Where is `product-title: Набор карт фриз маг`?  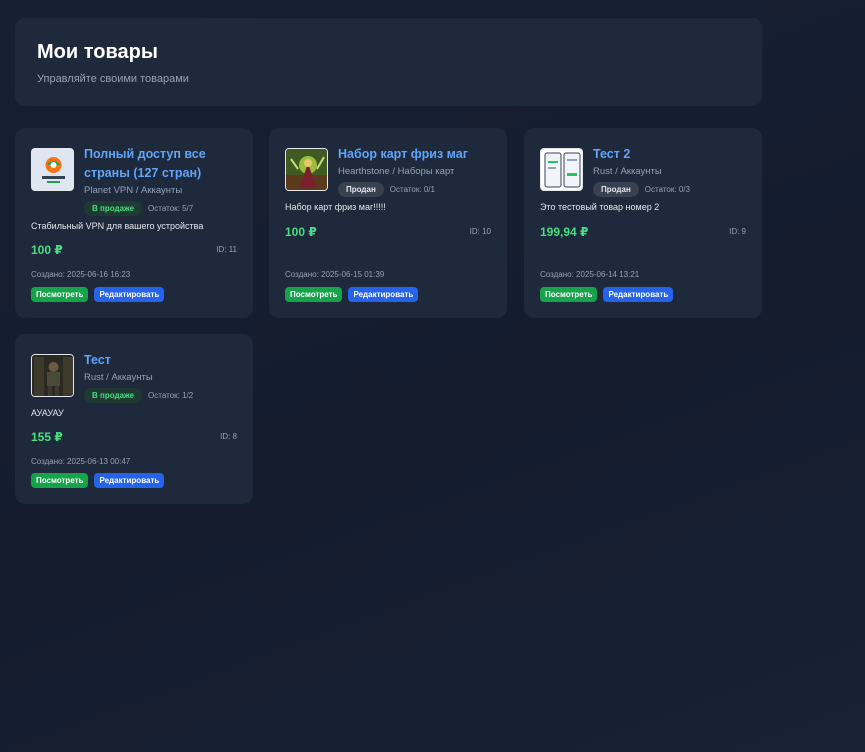
product-title: Набор карт фриз маг is located at coordinates (416, 154).